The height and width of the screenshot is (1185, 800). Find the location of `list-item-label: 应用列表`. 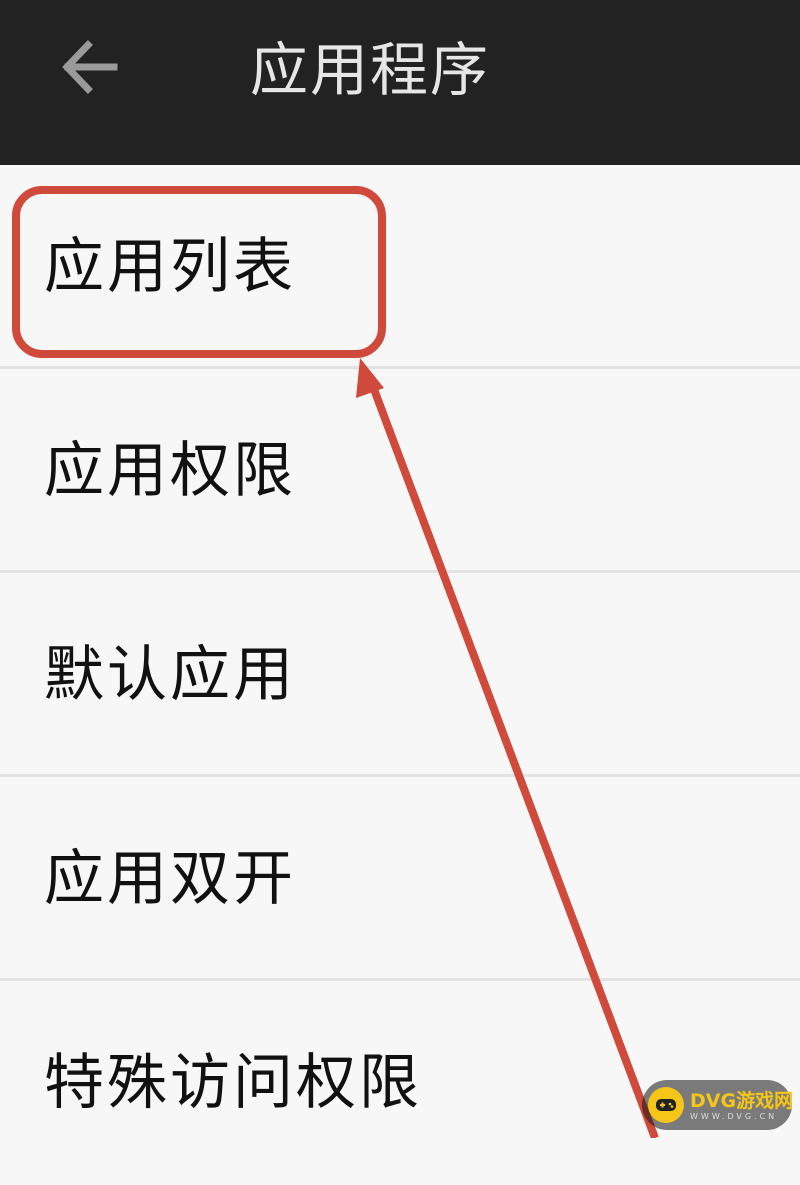

list-item-label: 应用列表 is located at coordinates (170, 267).